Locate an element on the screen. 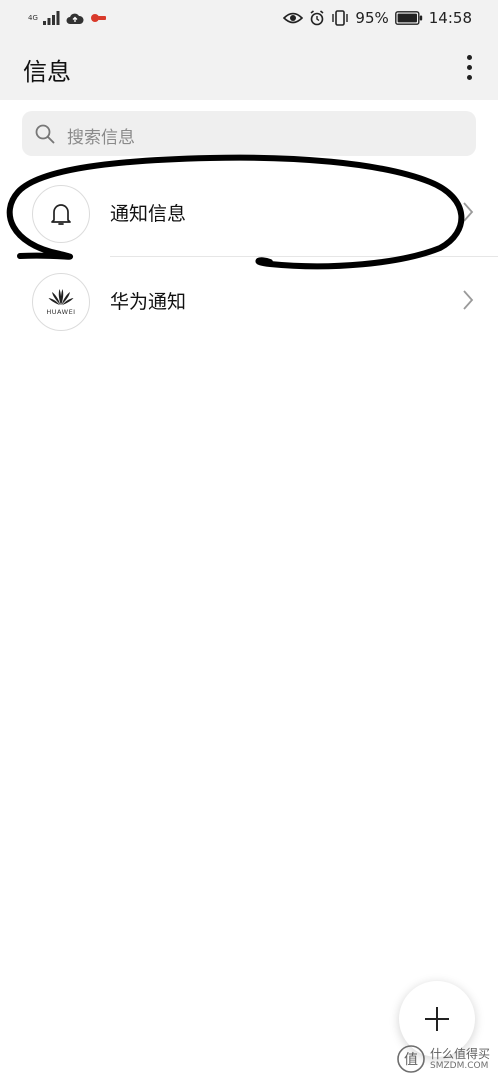 The height and width of the screenshot is (1080, 498). search-placeholder: 搜索信息 is located at coordinates (101, 138).